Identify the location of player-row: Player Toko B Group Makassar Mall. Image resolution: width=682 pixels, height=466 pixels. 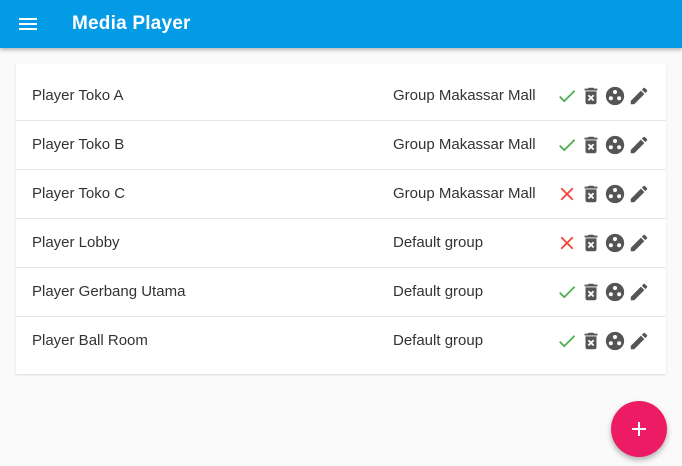
(341, 145).